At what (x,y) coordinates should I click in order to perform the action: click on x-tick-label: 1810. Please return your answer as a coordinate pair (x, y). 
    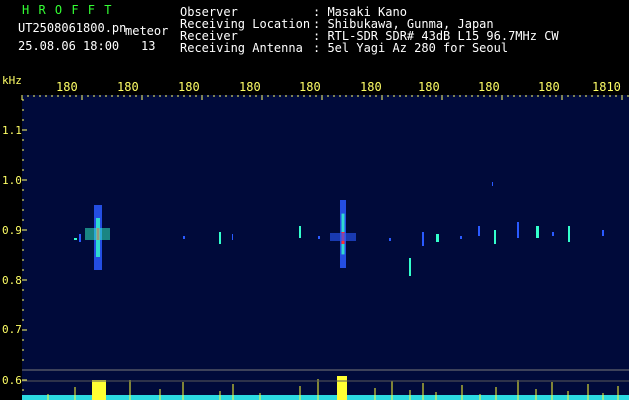
    Looking at the image, I should click on (606, 87).